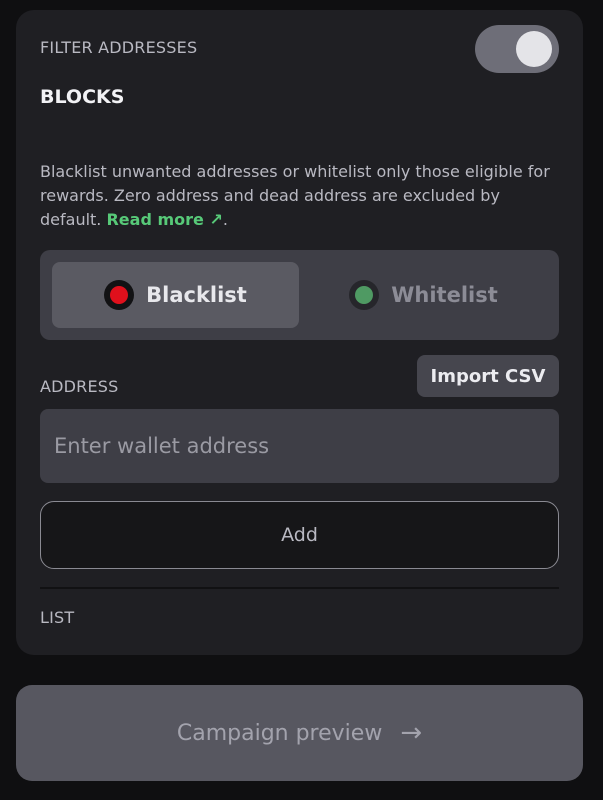  Describe the element at coordinates (534, 49) in the screenshot. I see `toggle-knob` at that location.